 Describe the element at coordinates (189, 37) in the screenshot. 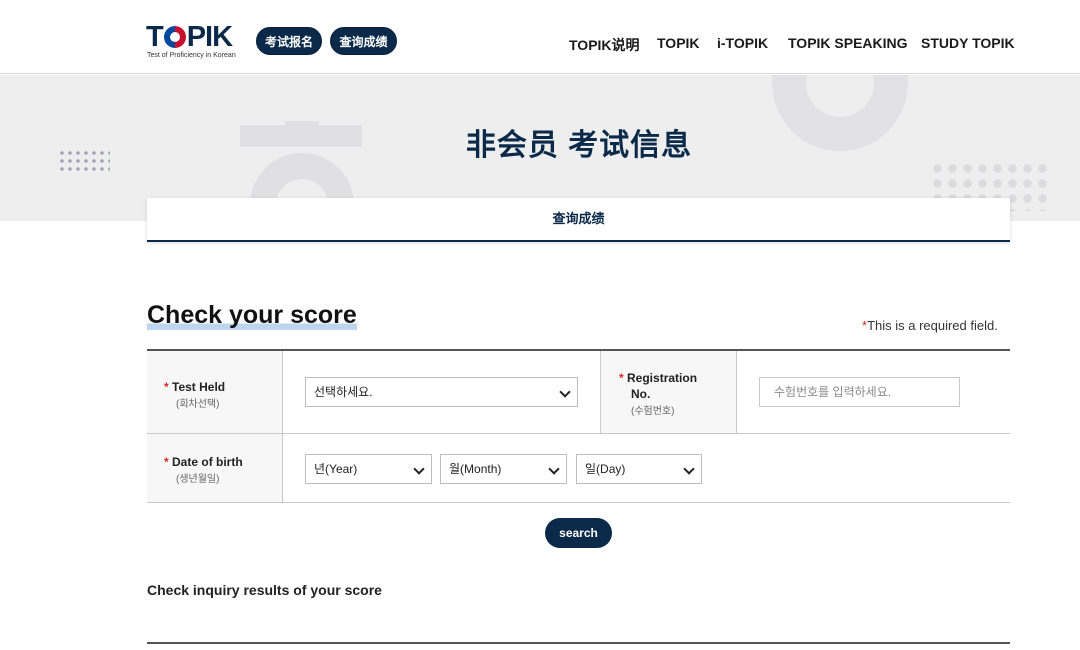

I see `logo-wordmark: T PIK` at that location.